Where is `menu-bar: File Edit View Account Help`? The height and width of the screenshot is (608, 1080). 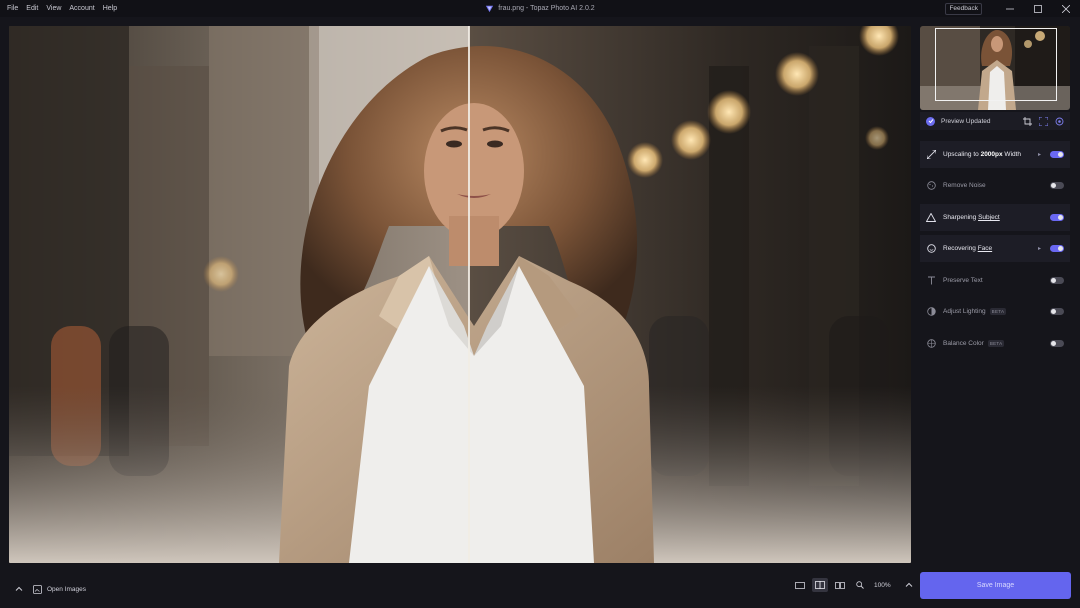
menu-bar: File Edit View Account Help is located at coordinates (60, 8).